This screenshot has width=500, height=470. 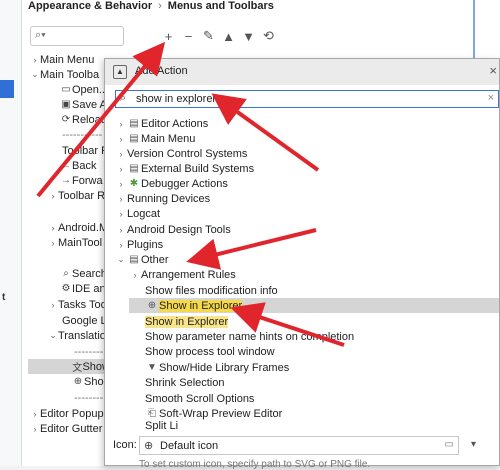 I want to click on tree-item: ⟳ Reload, so click(x=83, y=119).